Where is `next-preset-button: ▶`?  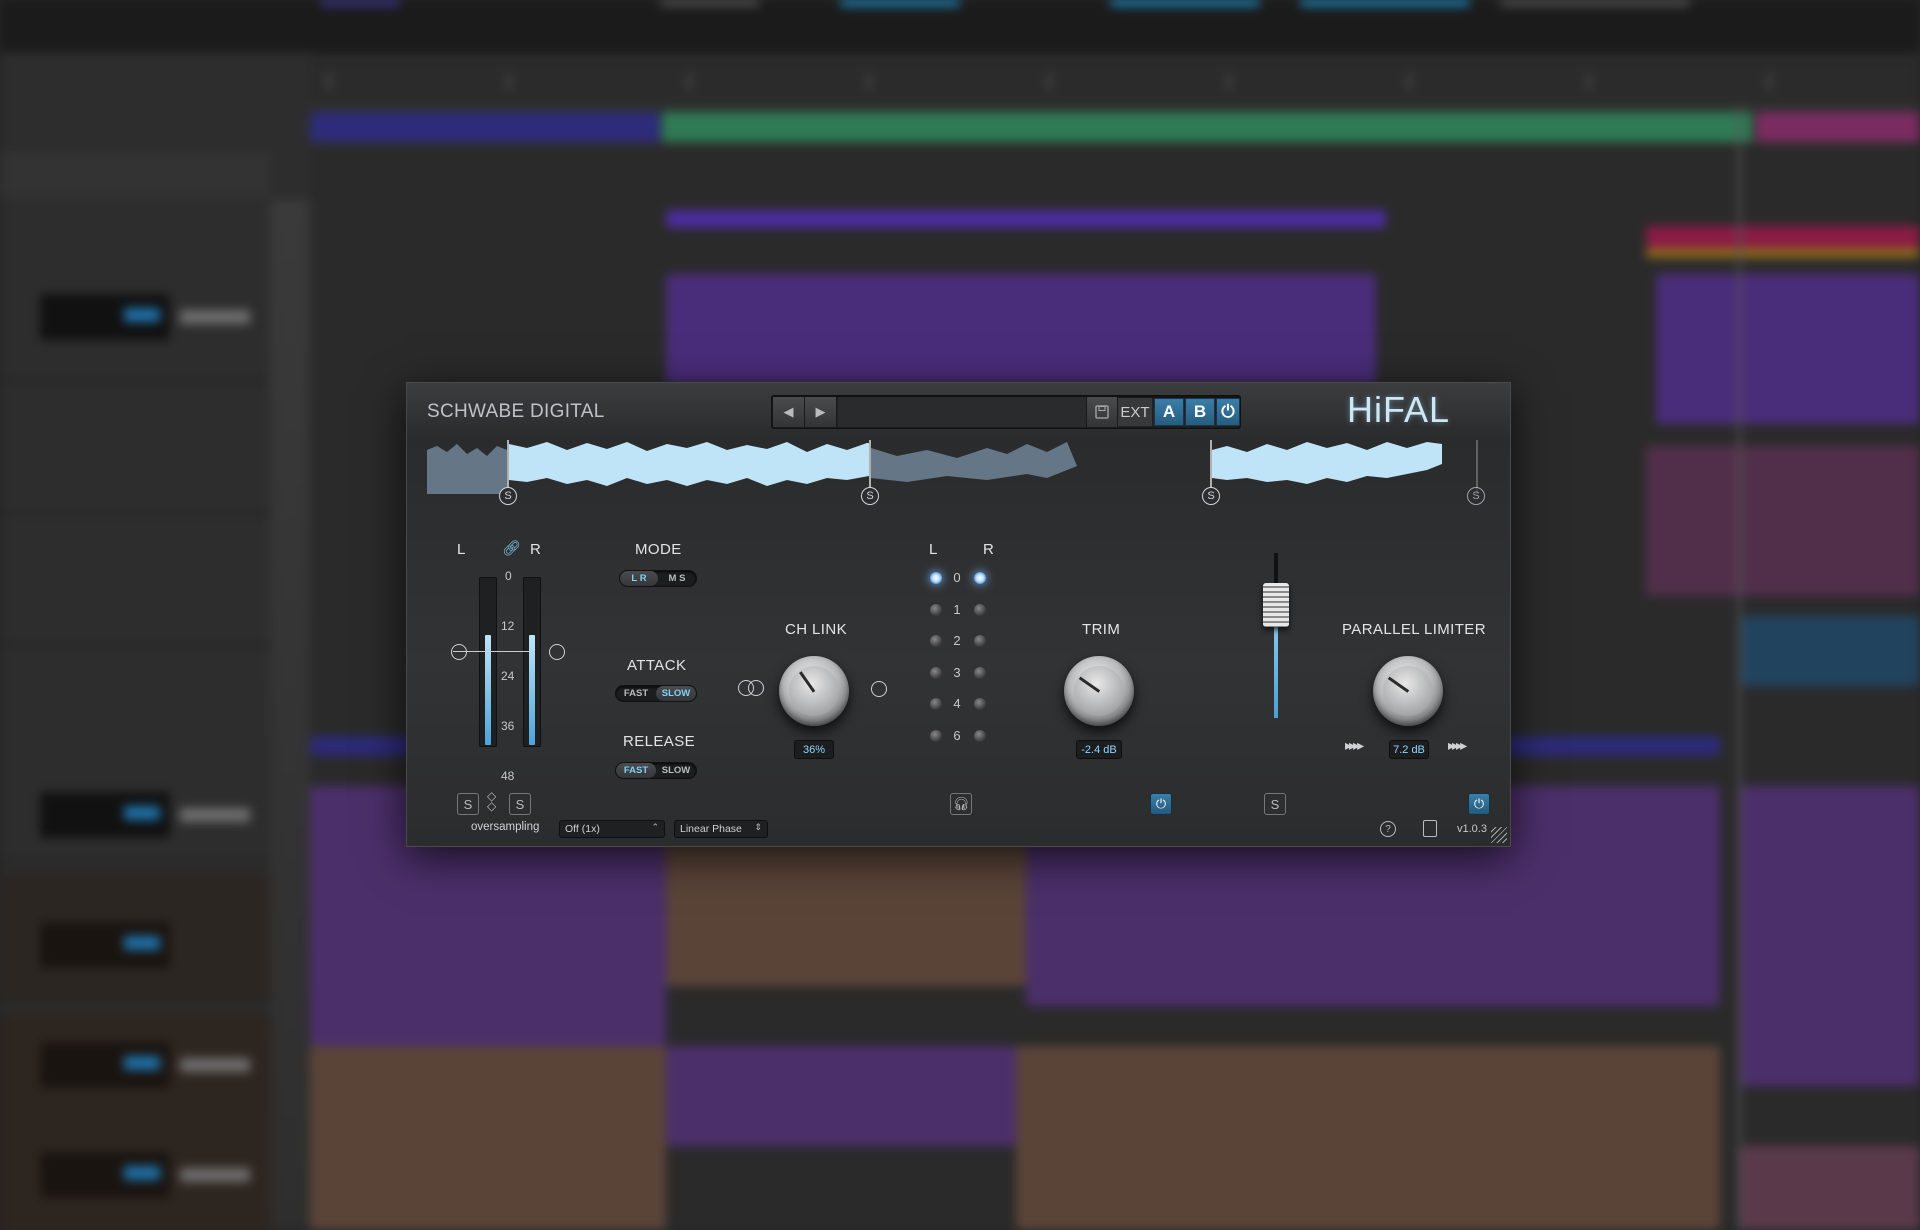 next-preset-button: ▶ is located at coordinates (821, 412).